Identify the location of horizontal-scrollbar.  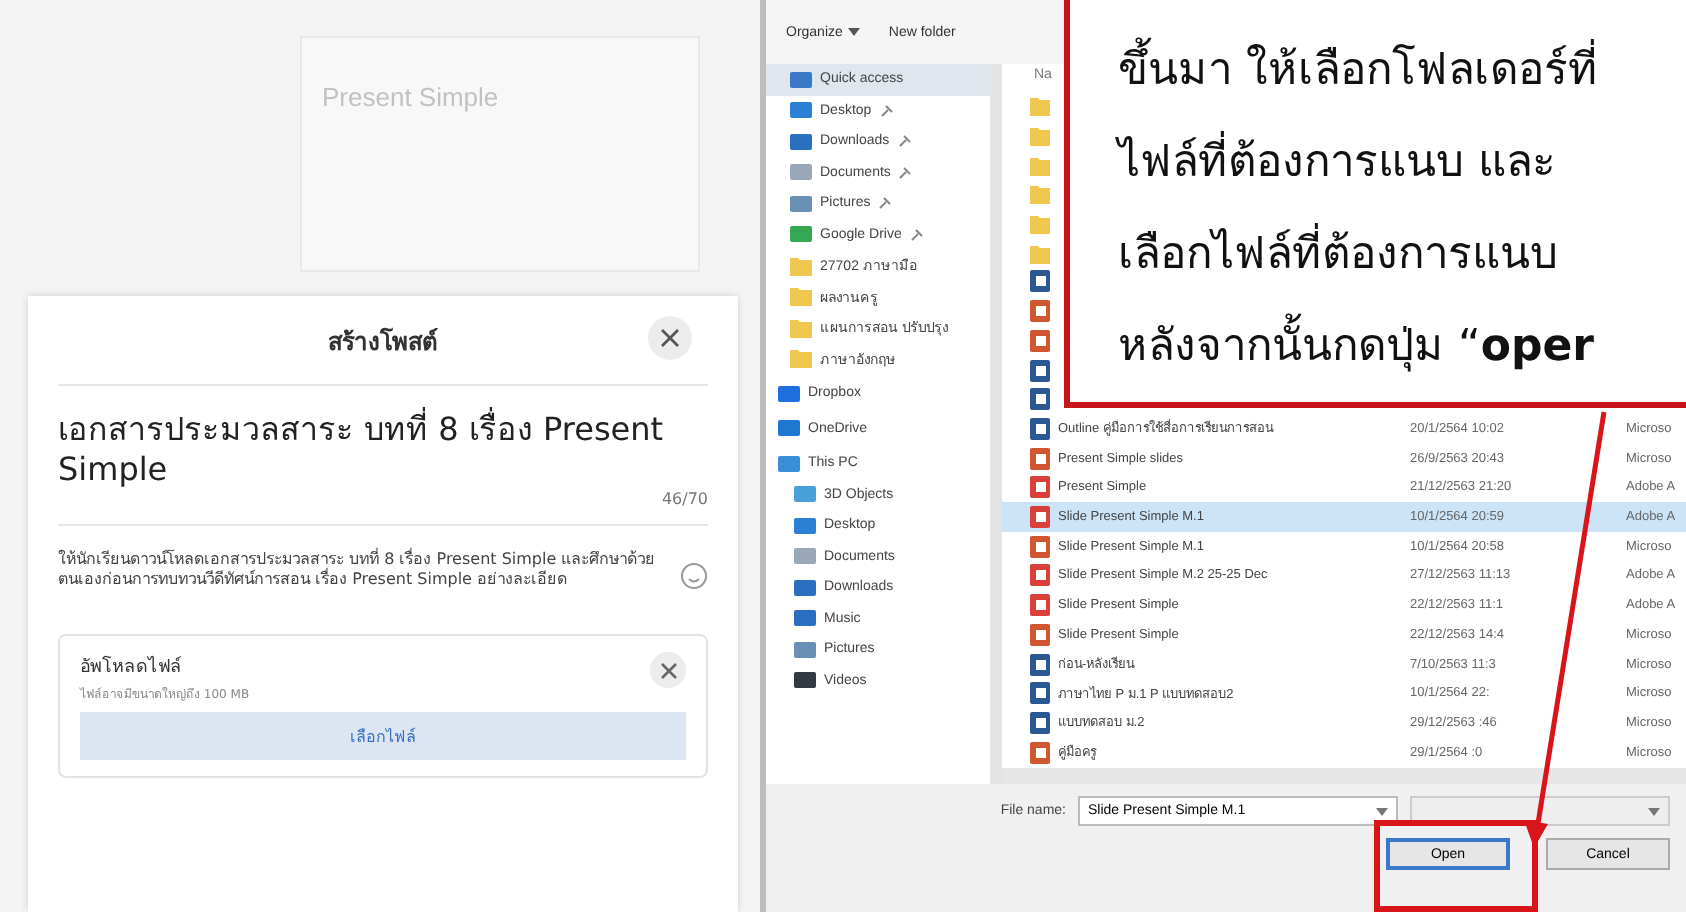
(1344, 776).